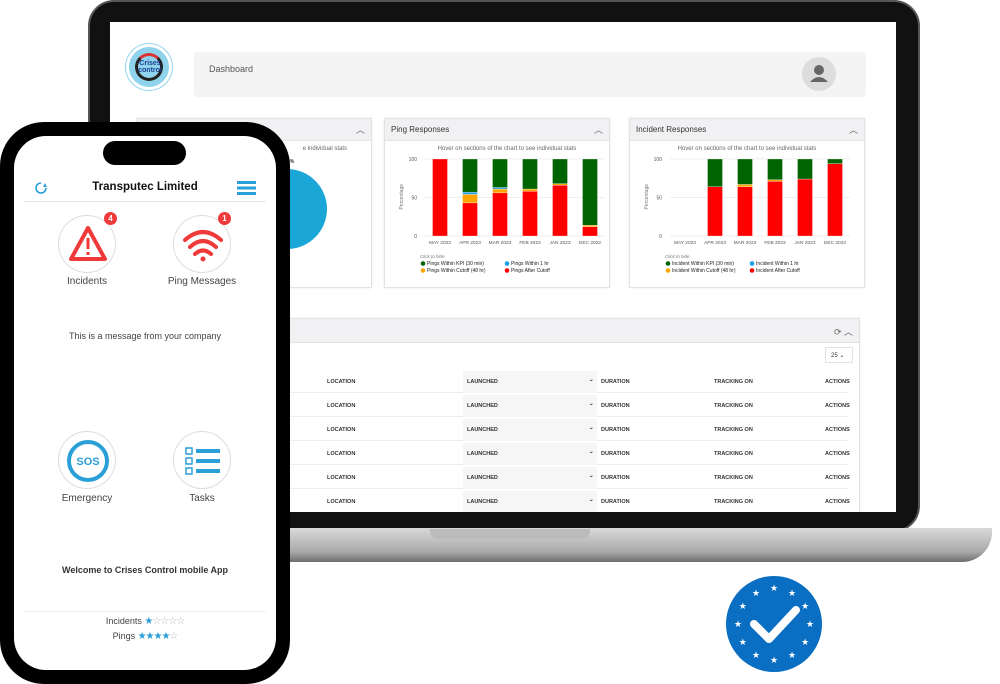 The width and height of the screenshot is (1000, 684). I want to click on emergency-tile: SOS, so click(87, 460).